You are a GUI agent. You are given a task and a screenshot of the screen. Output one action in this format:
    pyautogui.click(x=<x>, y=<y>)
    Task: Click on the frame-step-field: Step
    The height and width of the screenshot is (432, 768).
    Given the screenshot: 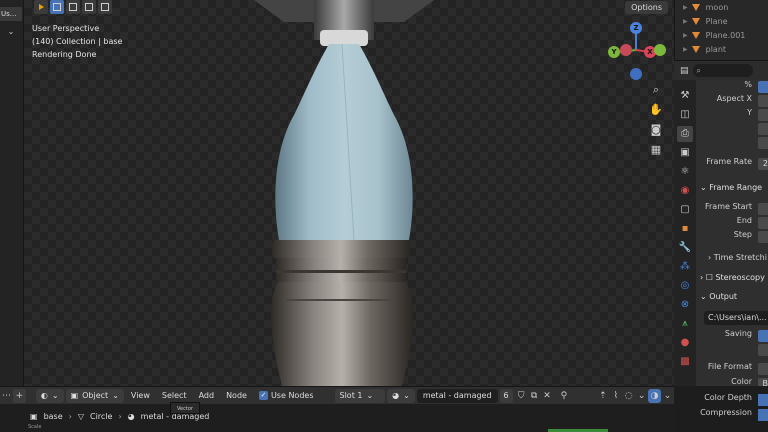 What is the action you would take?
    pyautogui.click(x=732, y=237)
    